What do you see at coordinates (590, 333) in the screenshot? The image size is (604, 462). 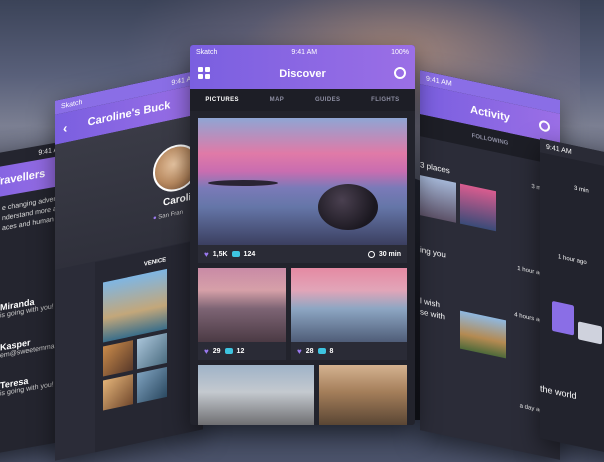 I see `suitcase-icon` at bounding box center [590, 333].